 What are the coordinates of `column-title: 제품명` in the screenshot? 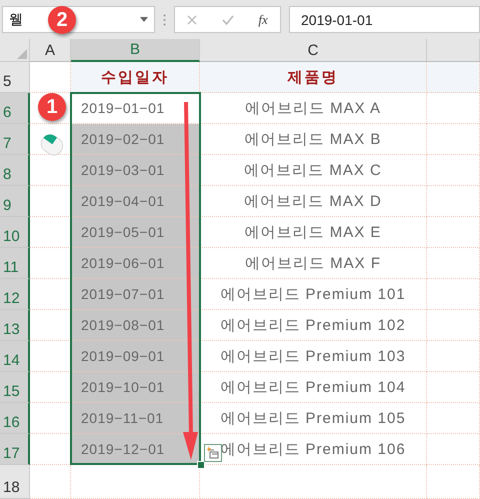 It's located at (313, 77).